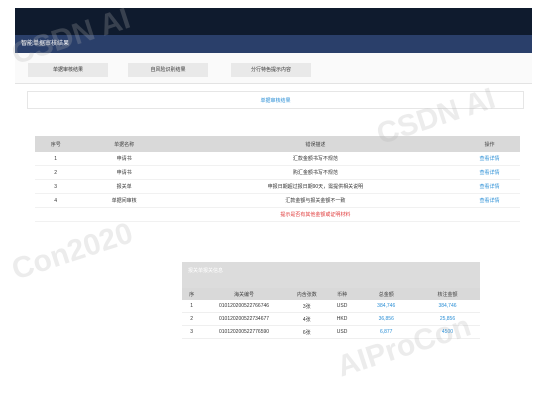 This screenshot has height=405, width=546. What do you see at coordinates (489, 144) in the screenshot?
I see `col-action: 操作` at bounding box center [489, 144].